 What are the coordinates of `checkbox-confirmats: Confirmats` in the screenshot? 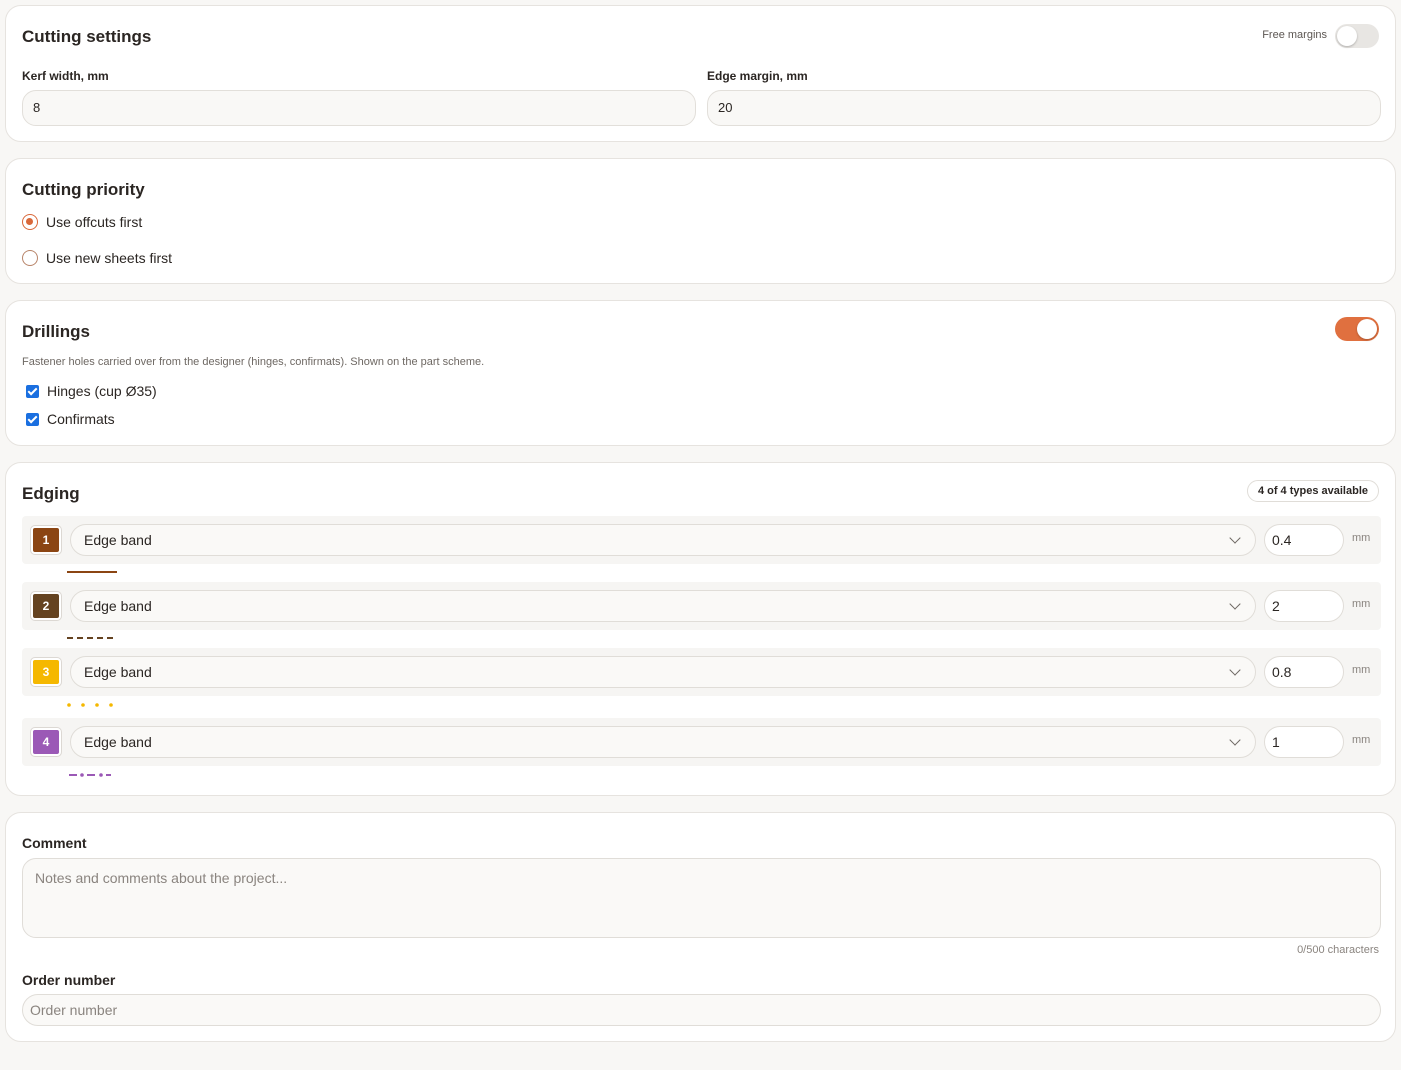 It's located at (70, 419).